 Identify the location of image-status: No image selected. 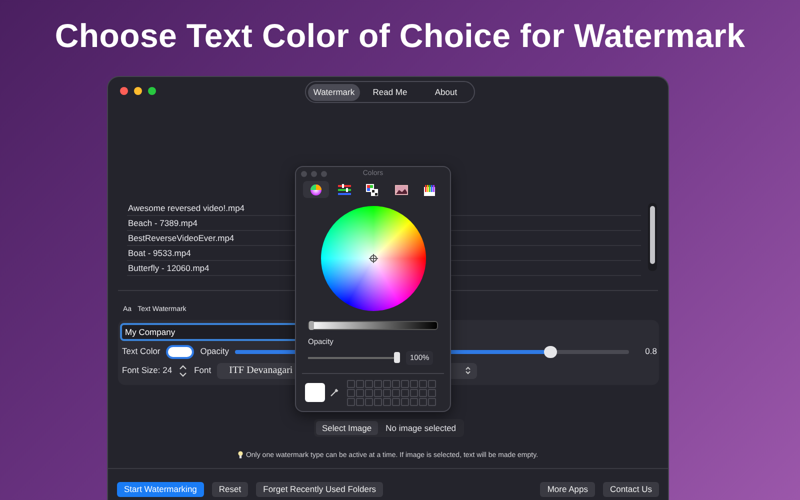
(421, 428).